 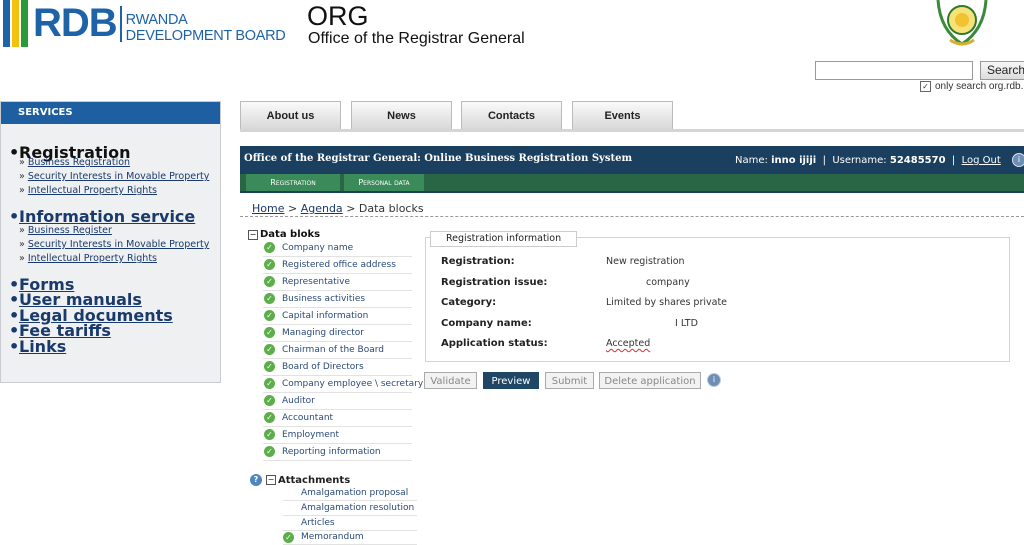 What do you see at coordinates (323, 367) in the screenshot?
I see `data-block-label: Board of Directors` at bounding box center [323, 367].